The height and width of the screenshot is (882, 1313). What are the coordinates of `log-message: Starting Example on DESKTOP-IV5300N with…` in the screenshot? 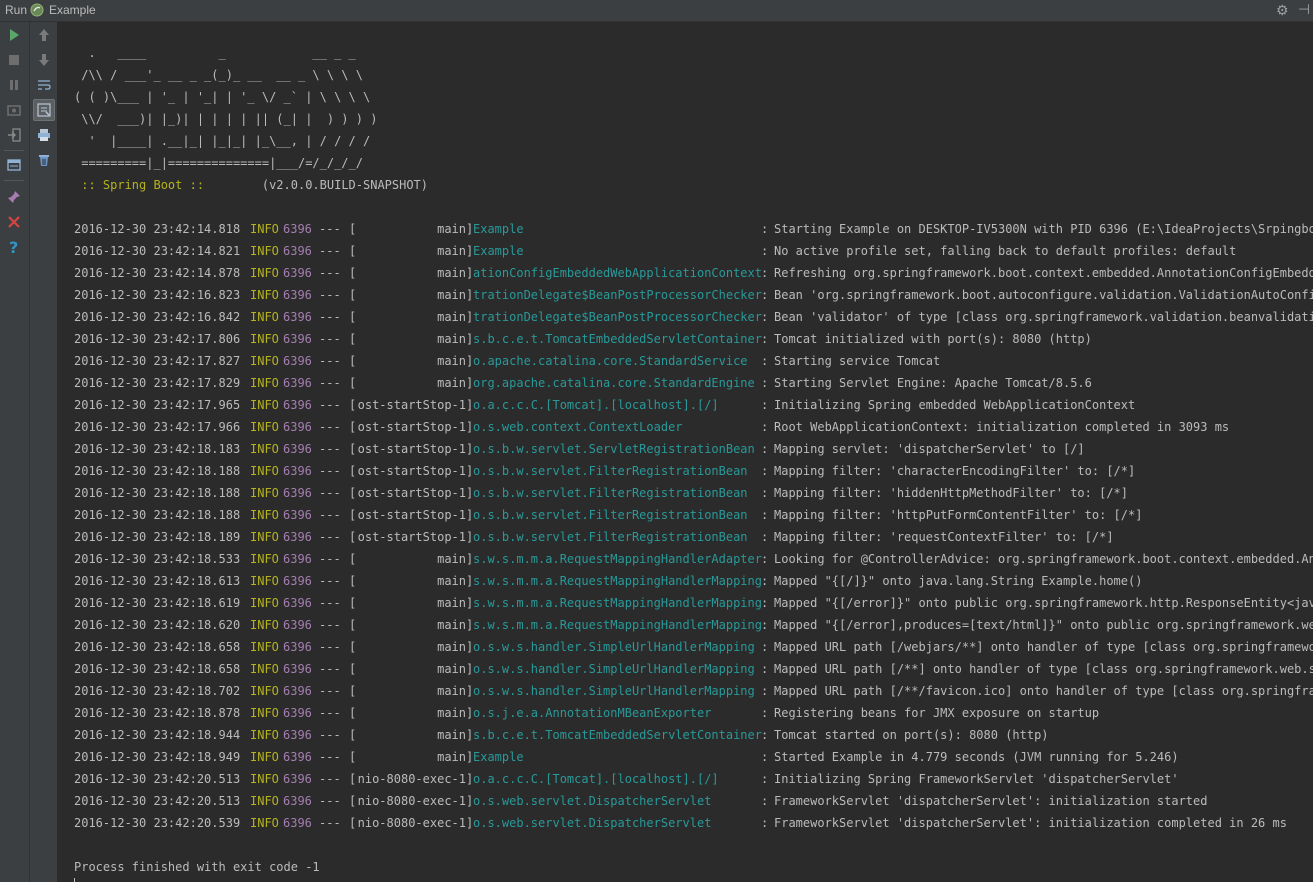 It's located at (1043, 229).